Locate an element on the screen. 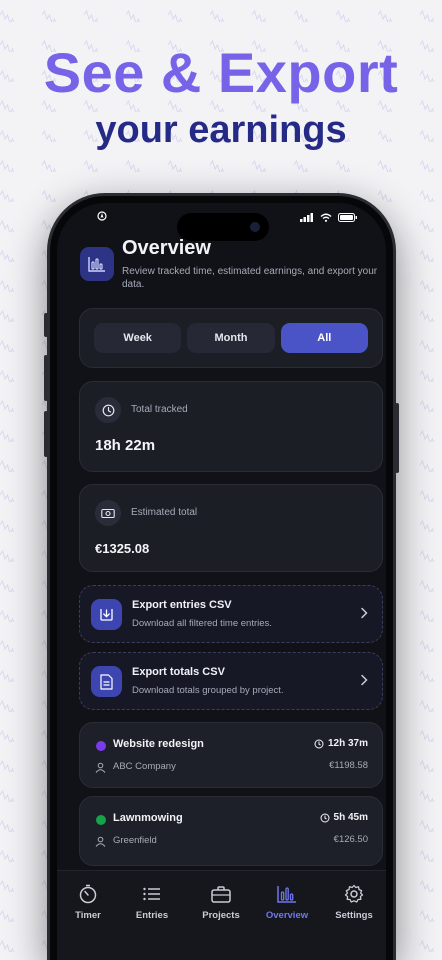 This screenshot has width=442, height=960. tab-label: Settings is located at coordinates (354, 915).